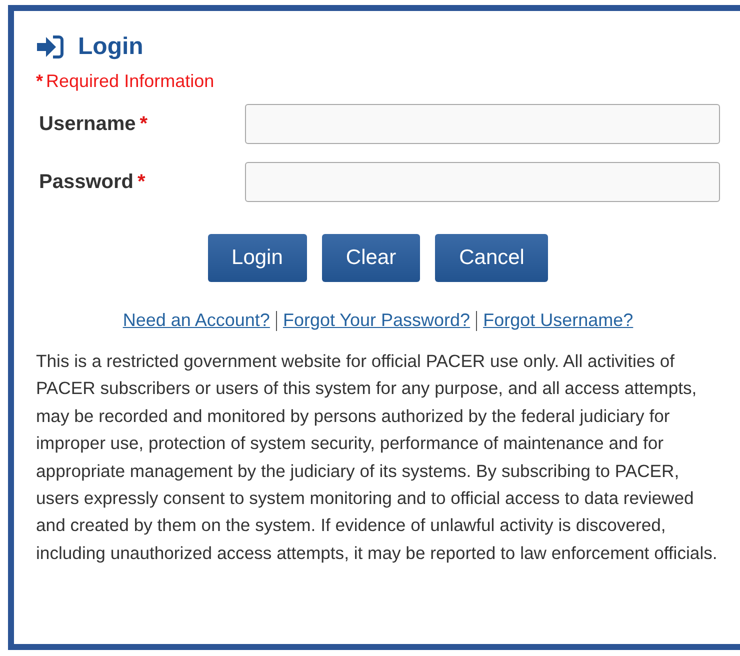 The width and height of the screenshot is (740, 656). What do you see at coordinates (93, 124) in the screenshot?
I see `field-label: Username *` at bounding box center [93, 124].